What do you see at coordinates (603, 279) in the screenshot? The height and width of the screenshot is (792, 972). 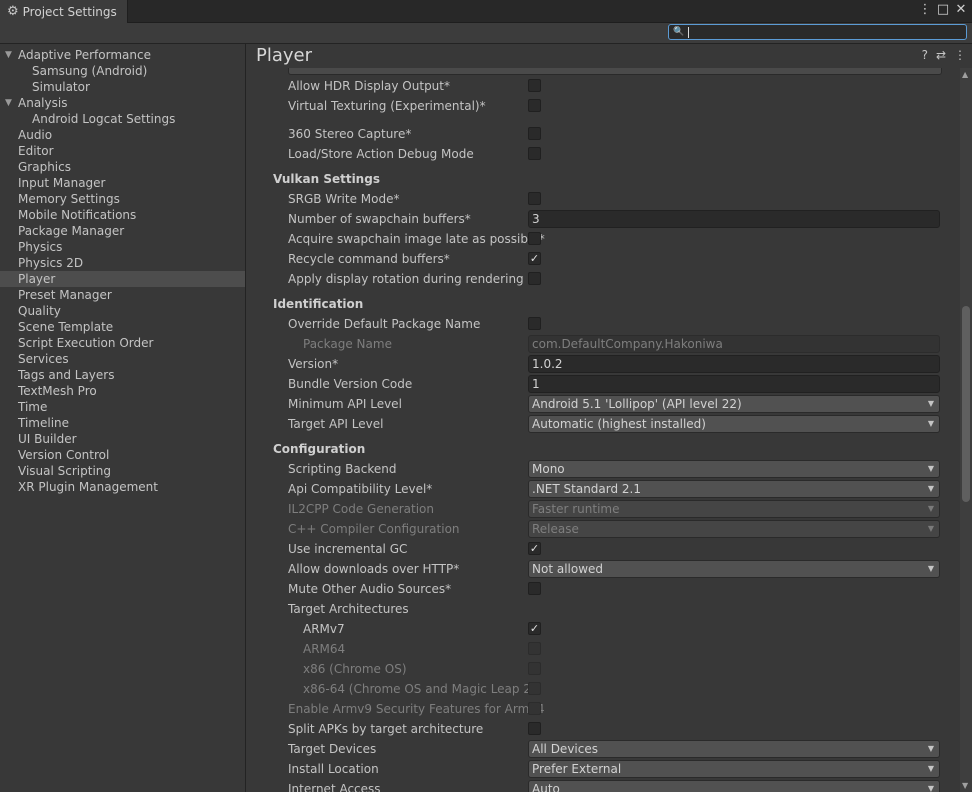 I see `display-rotation-row: Apply display rotation during rendering` at bounding box center [603, 279].